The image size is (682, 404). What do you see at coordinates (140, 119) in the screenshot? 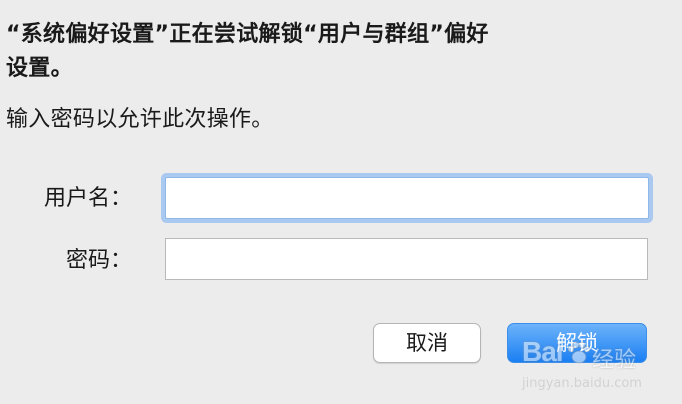
I see `dialog-message: 输入密码以允许此次操作。` at bounding box center [140, 119].